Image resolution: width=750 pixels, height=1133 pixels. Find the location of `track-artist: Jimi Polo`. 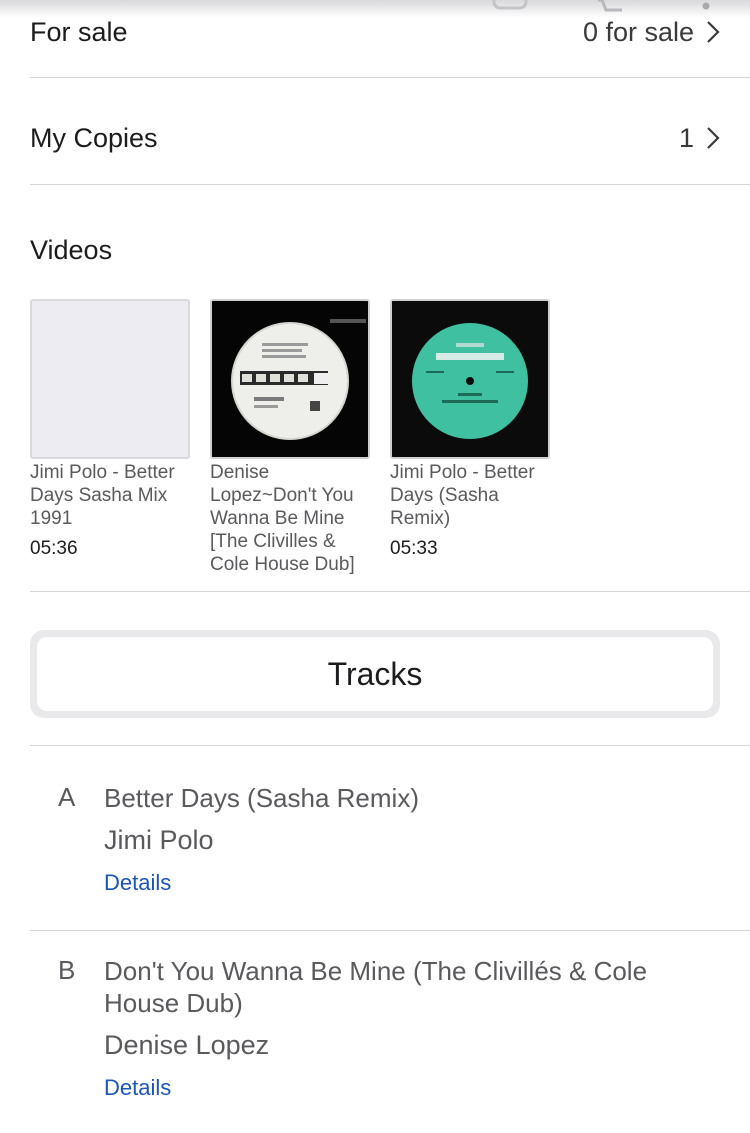

track-artist: Jimi Polo is located at coordinates (384, 840).